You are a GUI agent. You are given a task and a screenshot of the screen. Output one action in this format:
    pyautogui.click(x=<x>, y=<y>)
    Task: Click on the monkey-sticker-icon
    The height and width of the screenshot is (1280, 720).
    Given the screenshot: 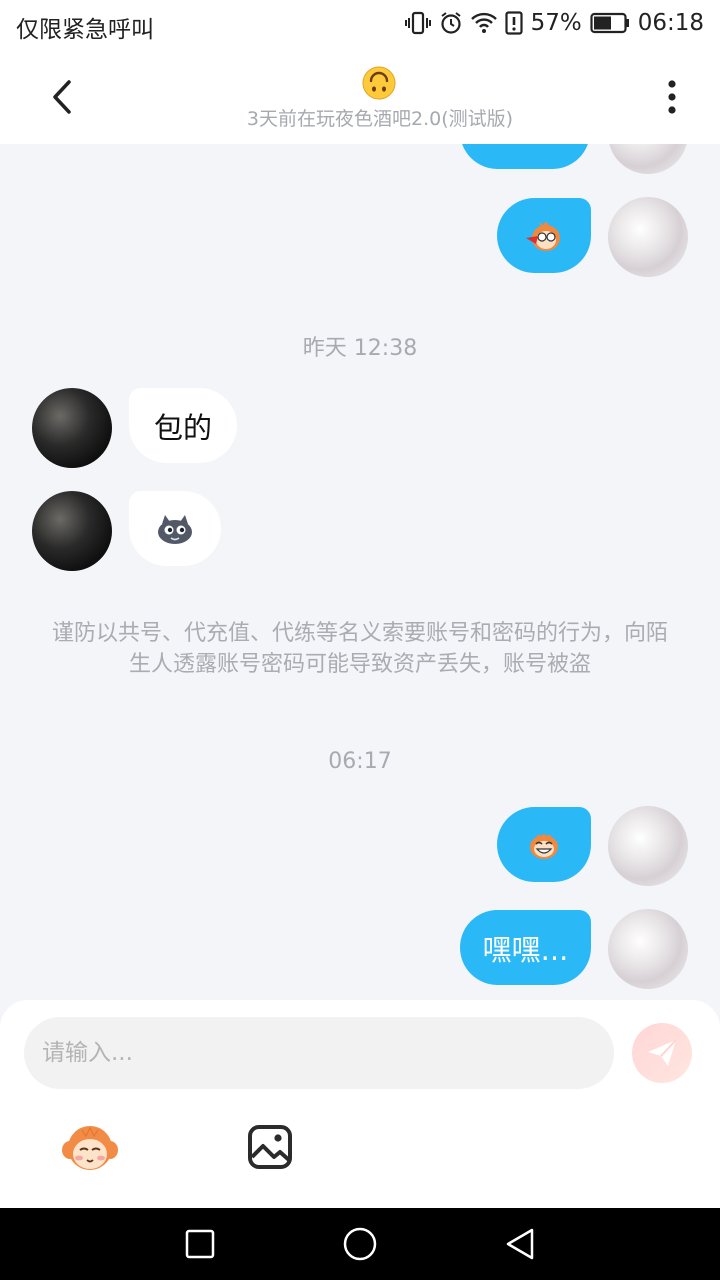 What is the action you would take?
    pyautogui.click(x=543, y=235)
    